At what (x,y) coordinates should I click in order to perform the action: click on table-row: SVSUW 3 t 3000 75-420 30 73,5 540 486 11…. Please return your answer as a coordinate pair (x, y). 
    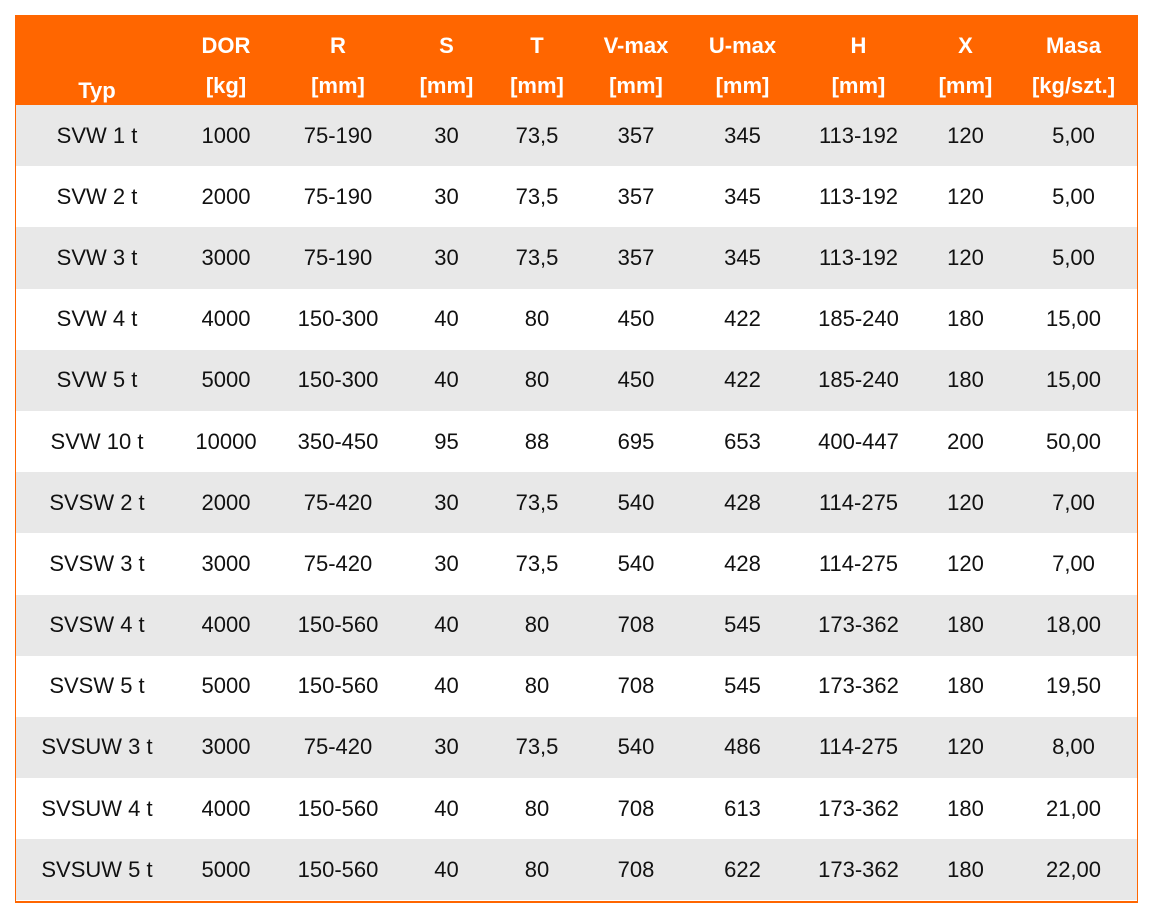
    Looking at the image, I should click on (576, 747).